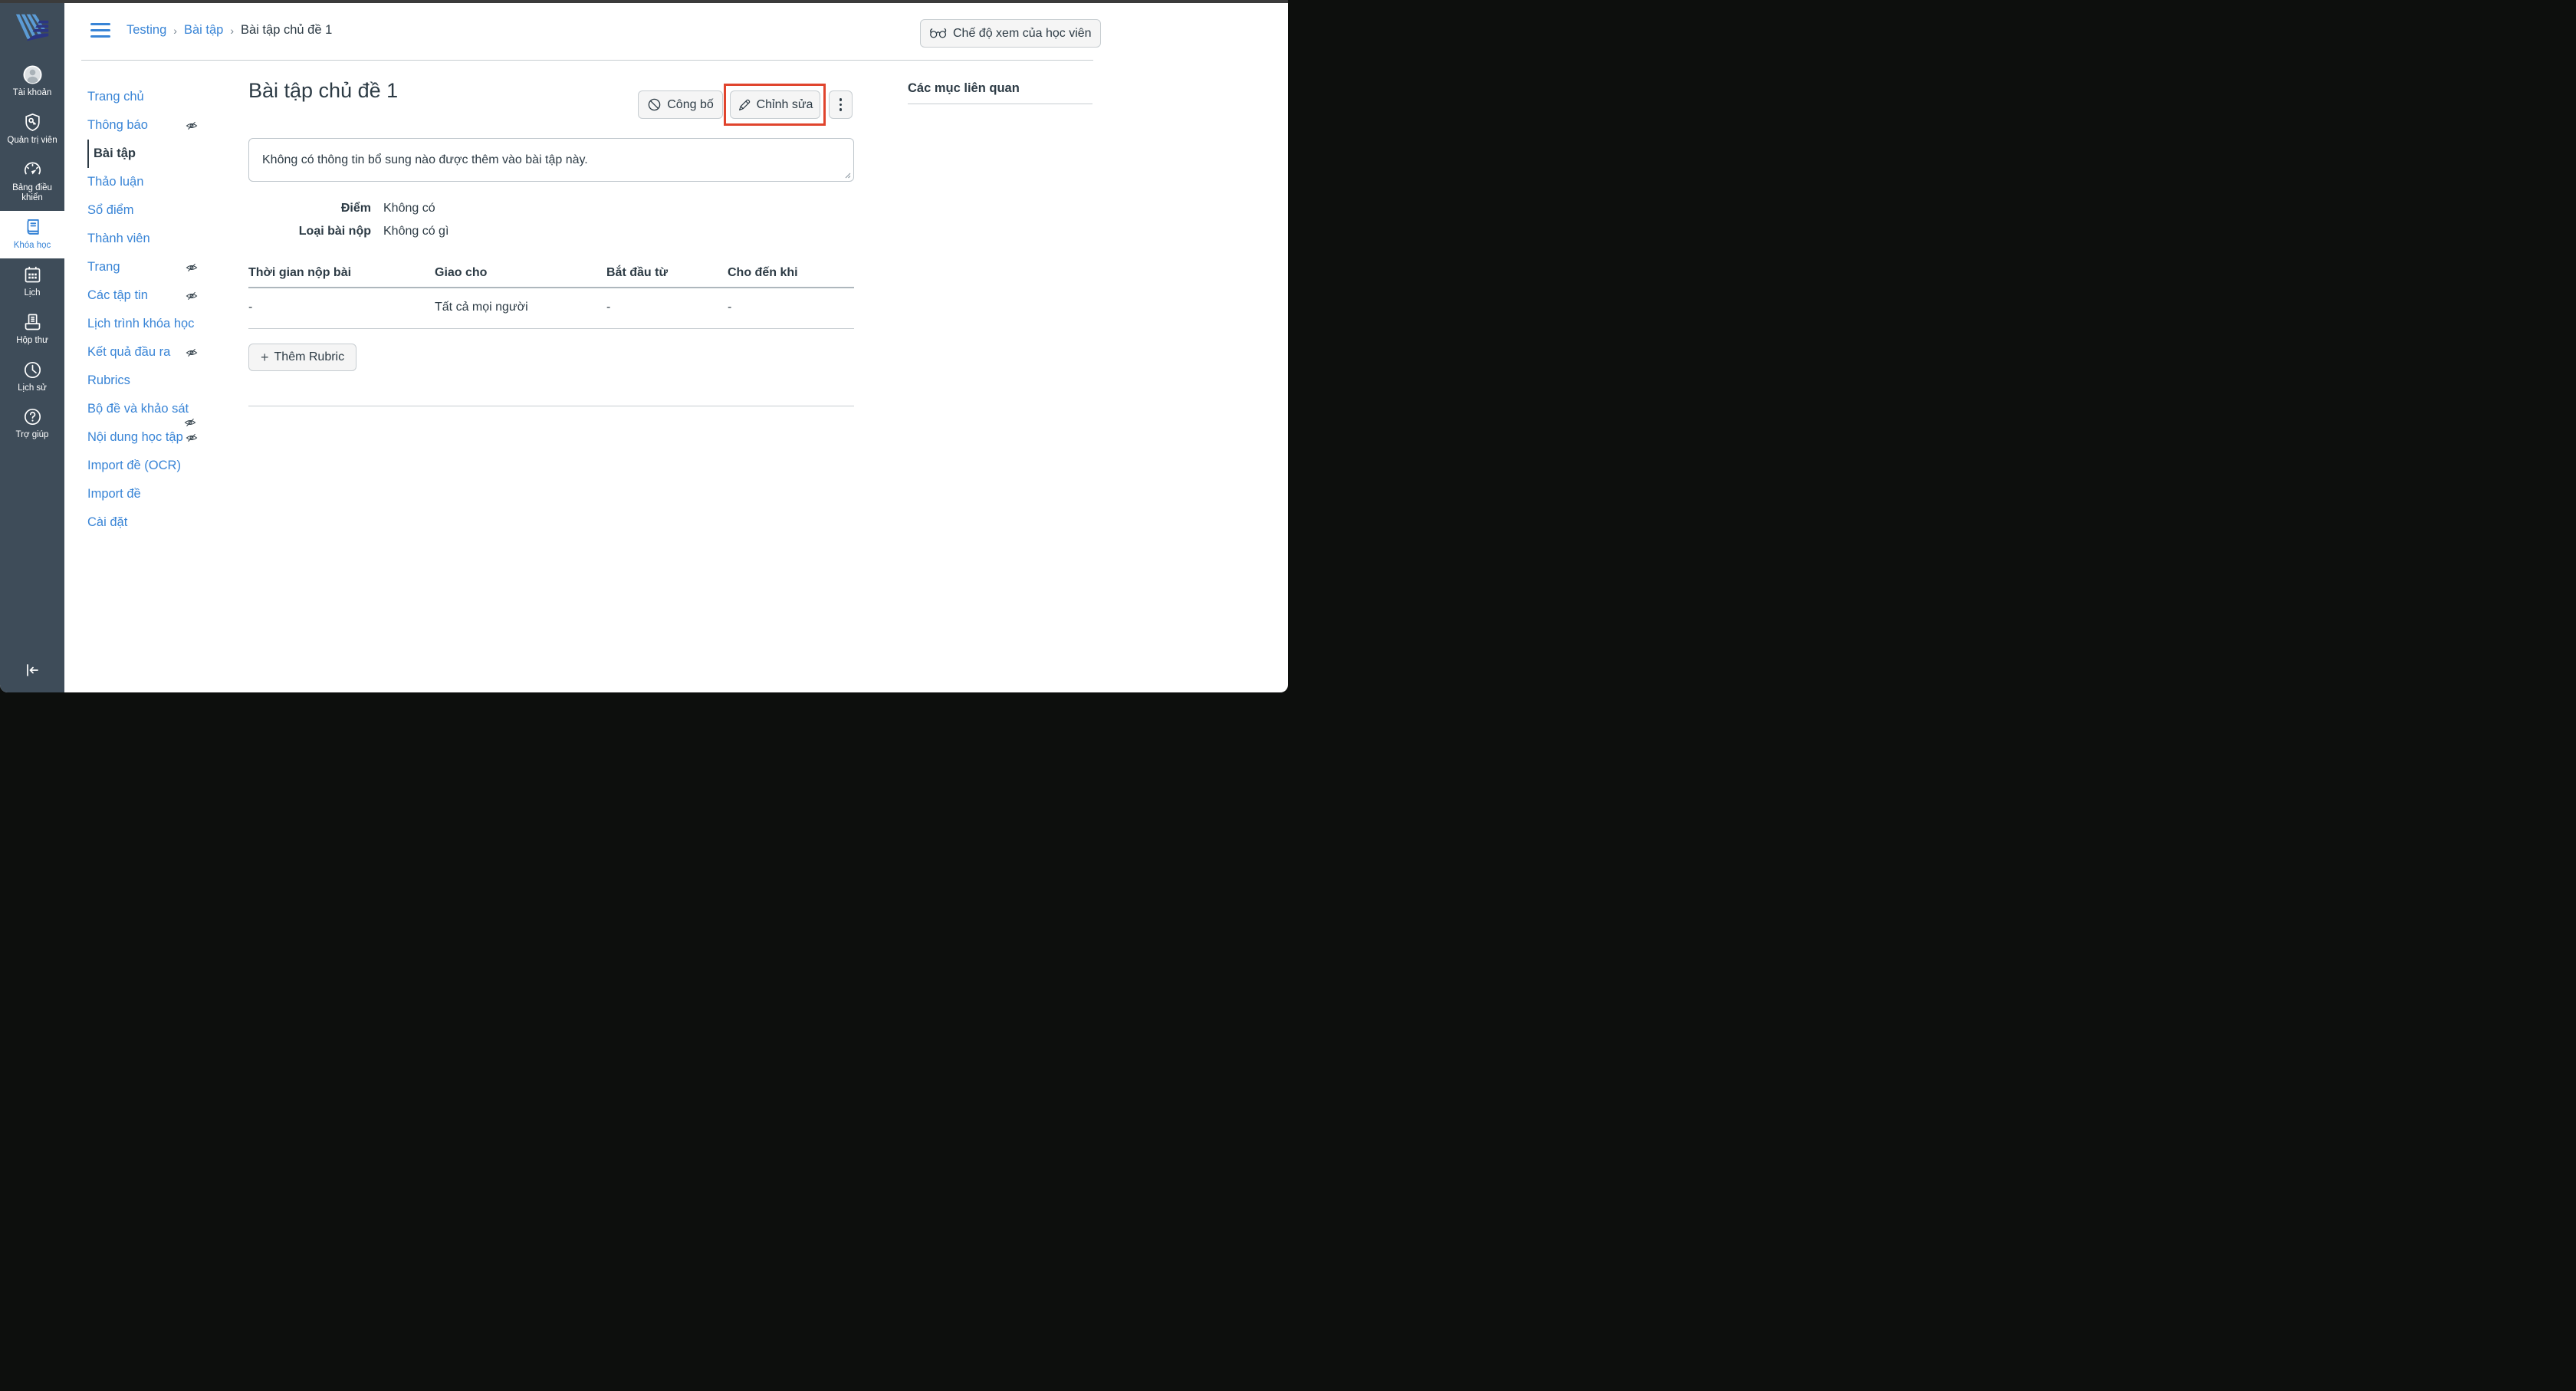  I want to click on global-nav-label: Hộp thư, so click(32, 340).